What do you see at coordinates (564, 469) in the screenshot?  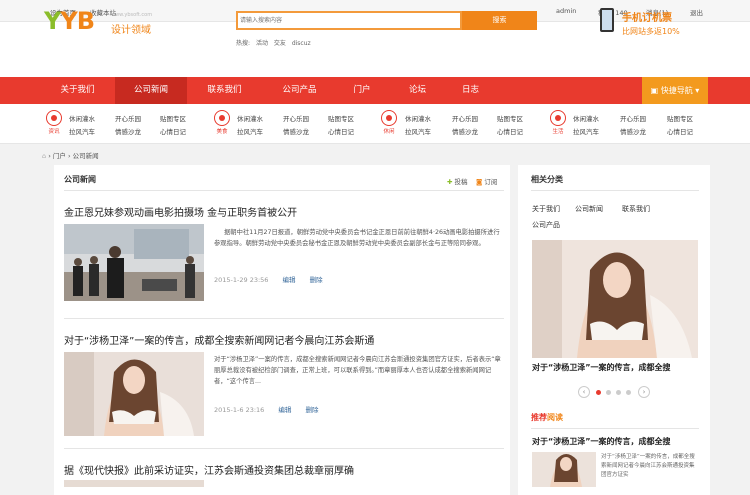 I see `recommended-thumbnail` at bounding box center [564, 469].